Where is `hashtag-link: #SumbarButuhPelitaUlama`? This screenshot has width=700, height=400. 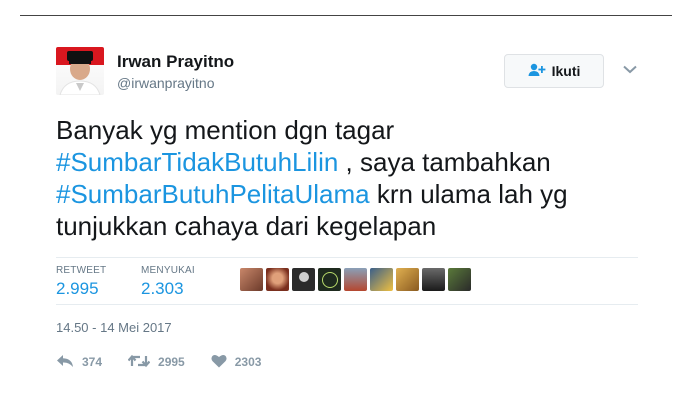
hashtag-link: #SumbarButuhPelitaUlama is located at coordinates (213, 194).